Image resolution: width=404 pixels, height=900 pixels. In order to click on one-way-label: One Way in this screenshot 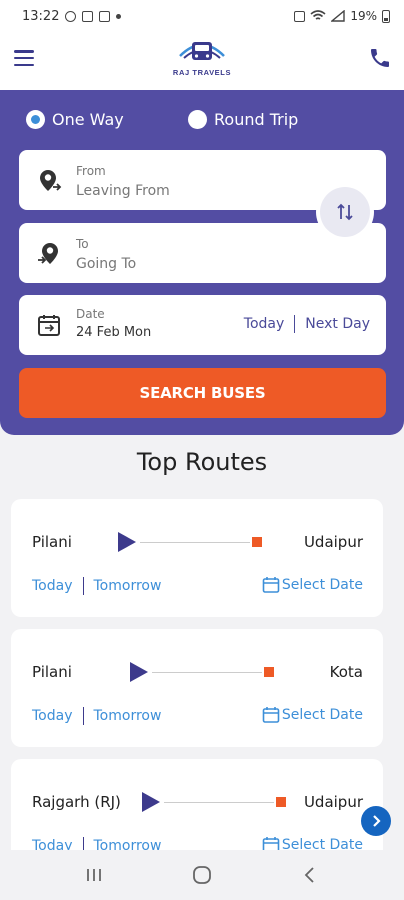, I will do `click(88, 119)`.